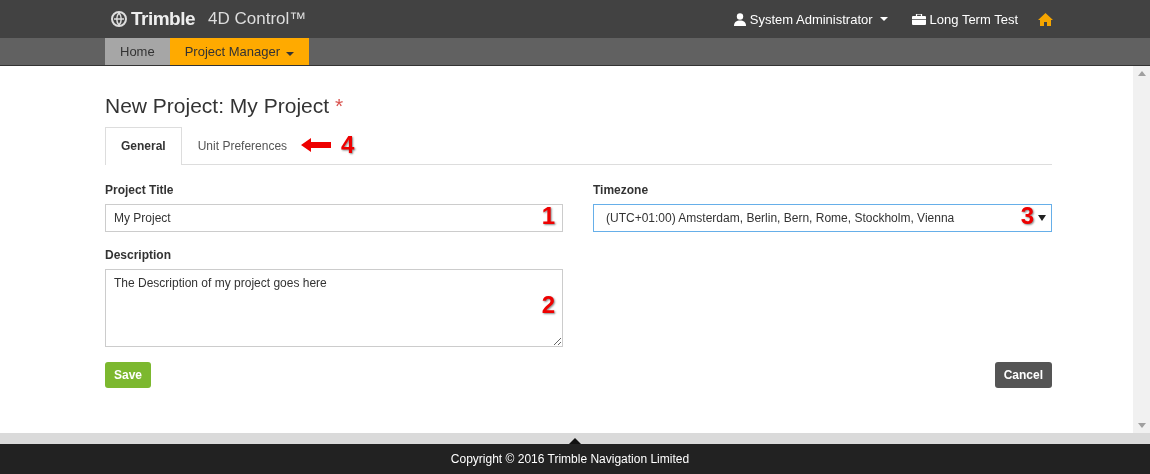 The width and height of the screenshot is (1150, 474). I want to click on annotation-arrow, so click(316, 145).